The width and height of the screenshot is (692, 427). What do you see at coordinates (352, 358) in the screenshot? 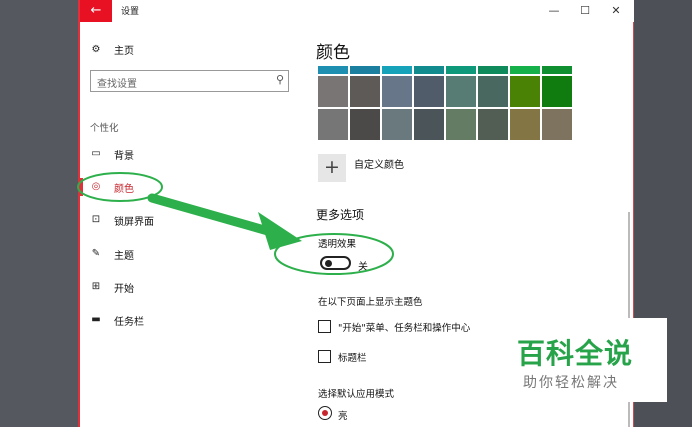
I see `checkbox-titlebar-label: 标题栏` at bounding box center [352, 358].